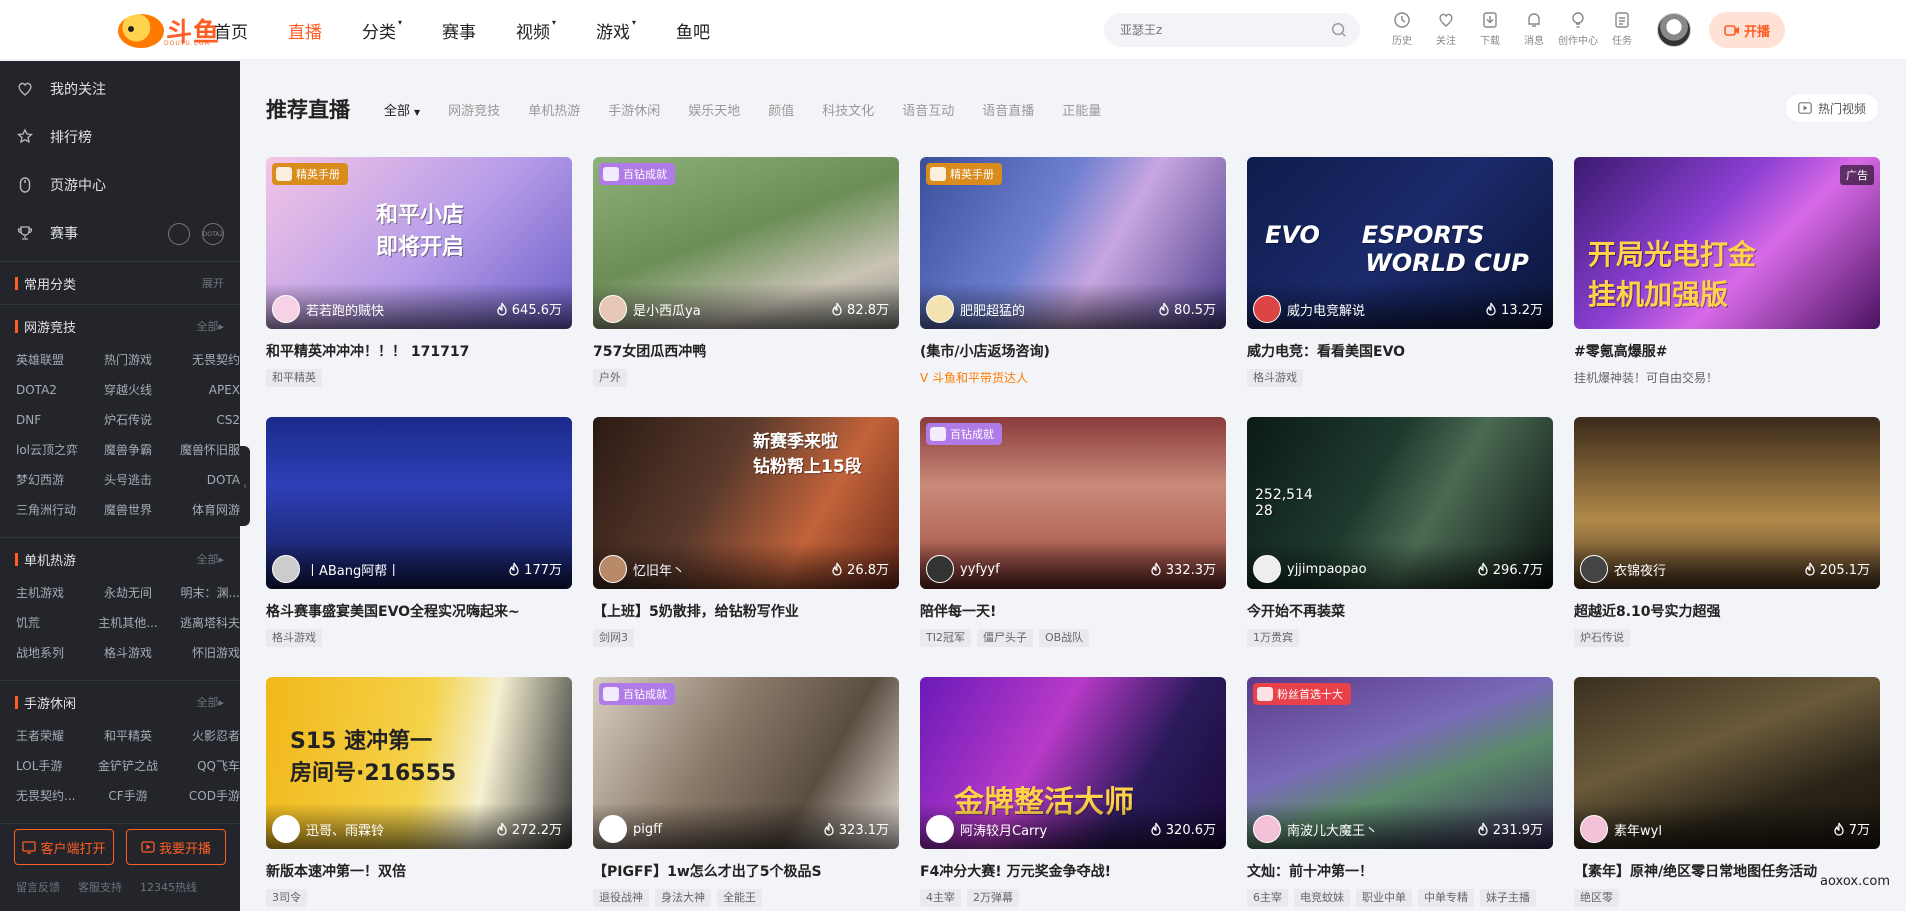  I want to click on nav-item: 鱼吧, so click(693, 30).